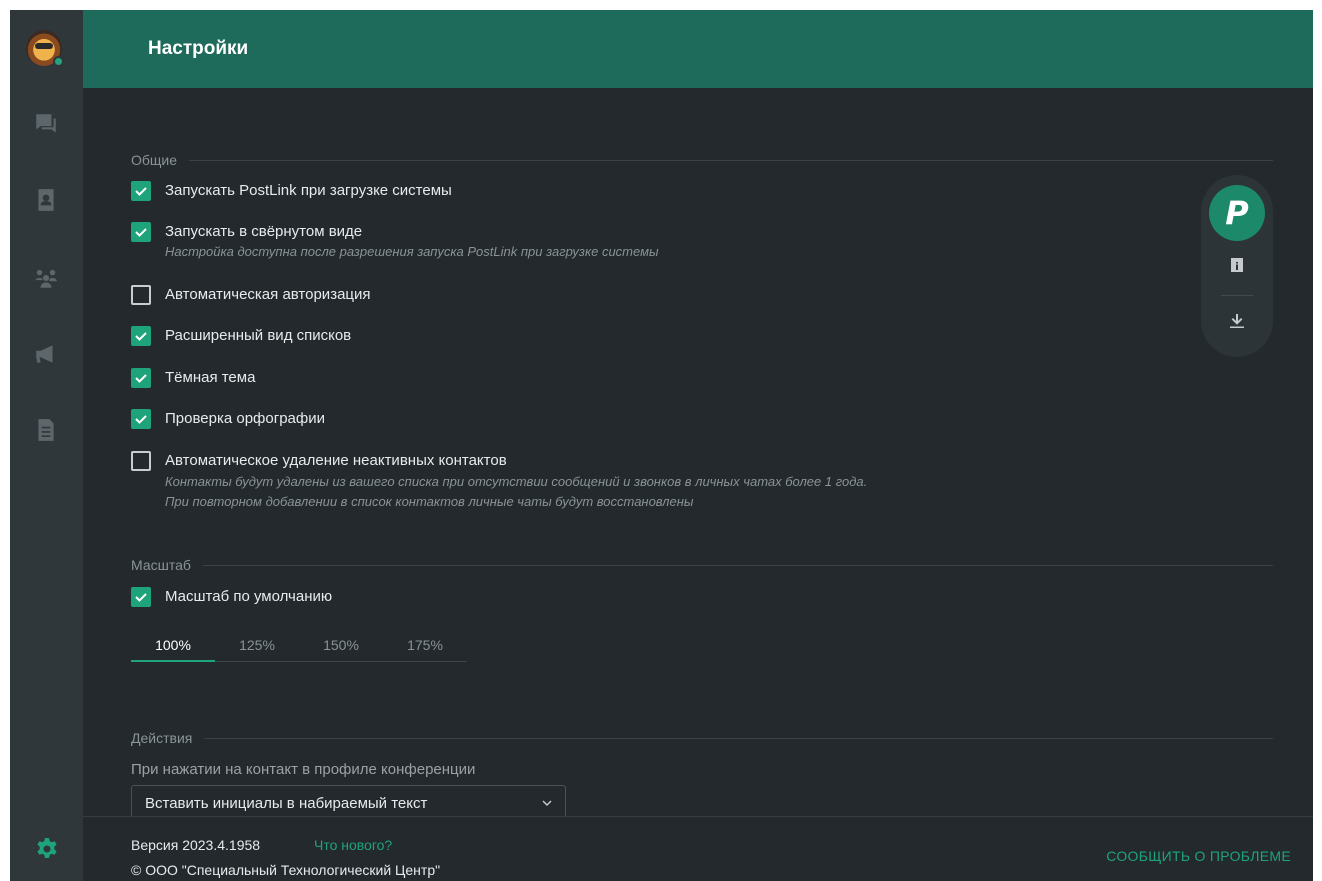 Image resolution: width=1322 pixels, height=881 pixels. I want to click on option-label: Запускать в свёрнутом виде, so click(264, 231).